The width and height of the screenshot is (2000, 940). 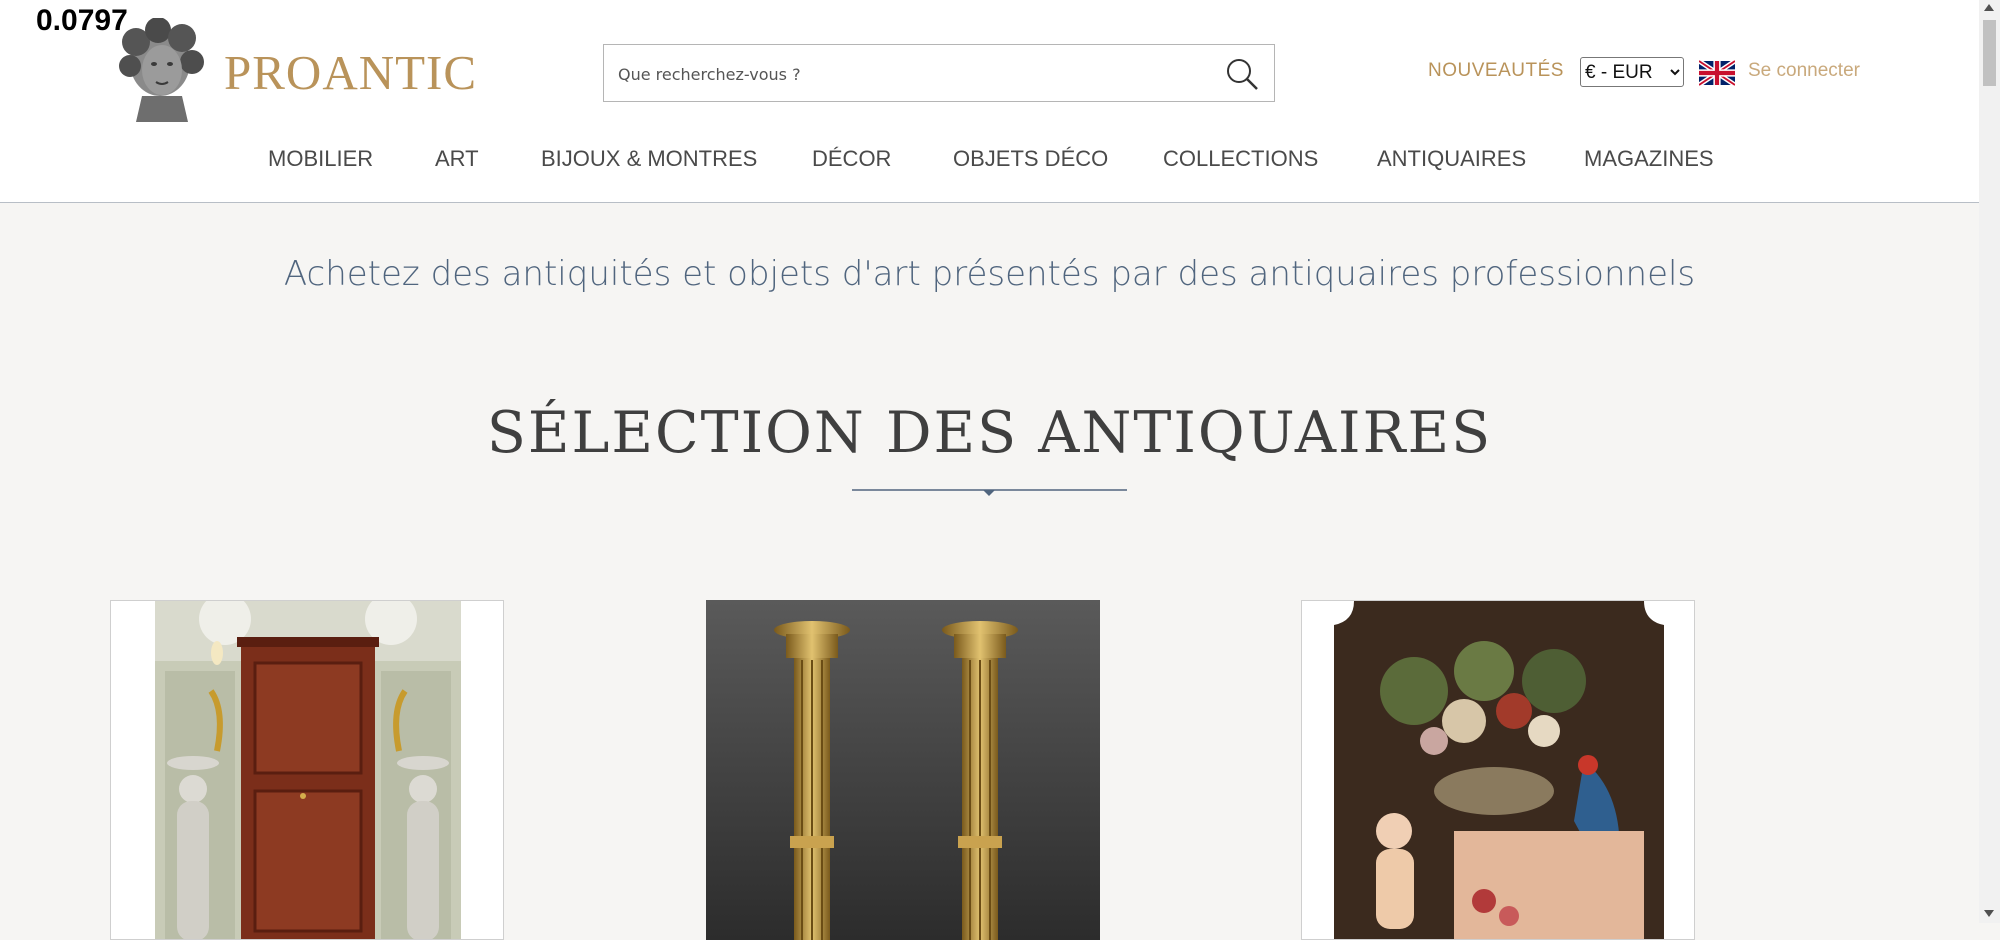 What do you see at coordinates (989, 492) in the screenshot?
I see `title-divider` at bounding box center [989, 492].